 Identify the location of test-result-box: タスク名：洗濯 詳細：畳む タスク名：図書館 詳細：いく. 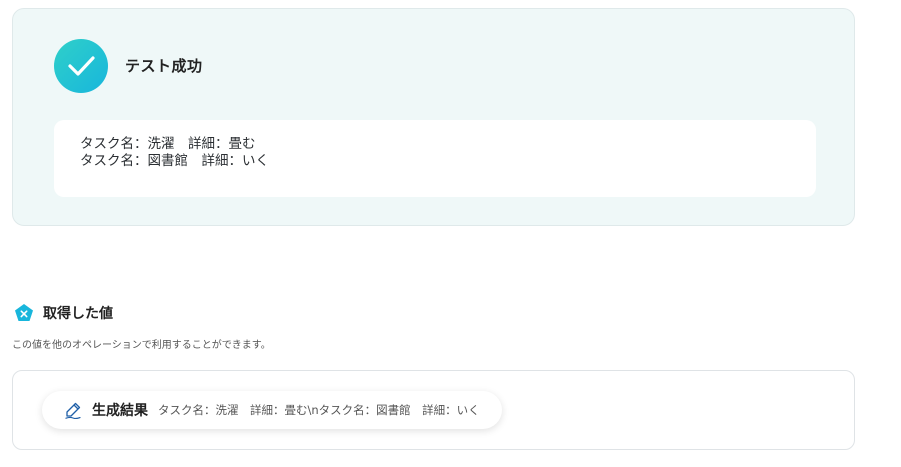
(435, 158).